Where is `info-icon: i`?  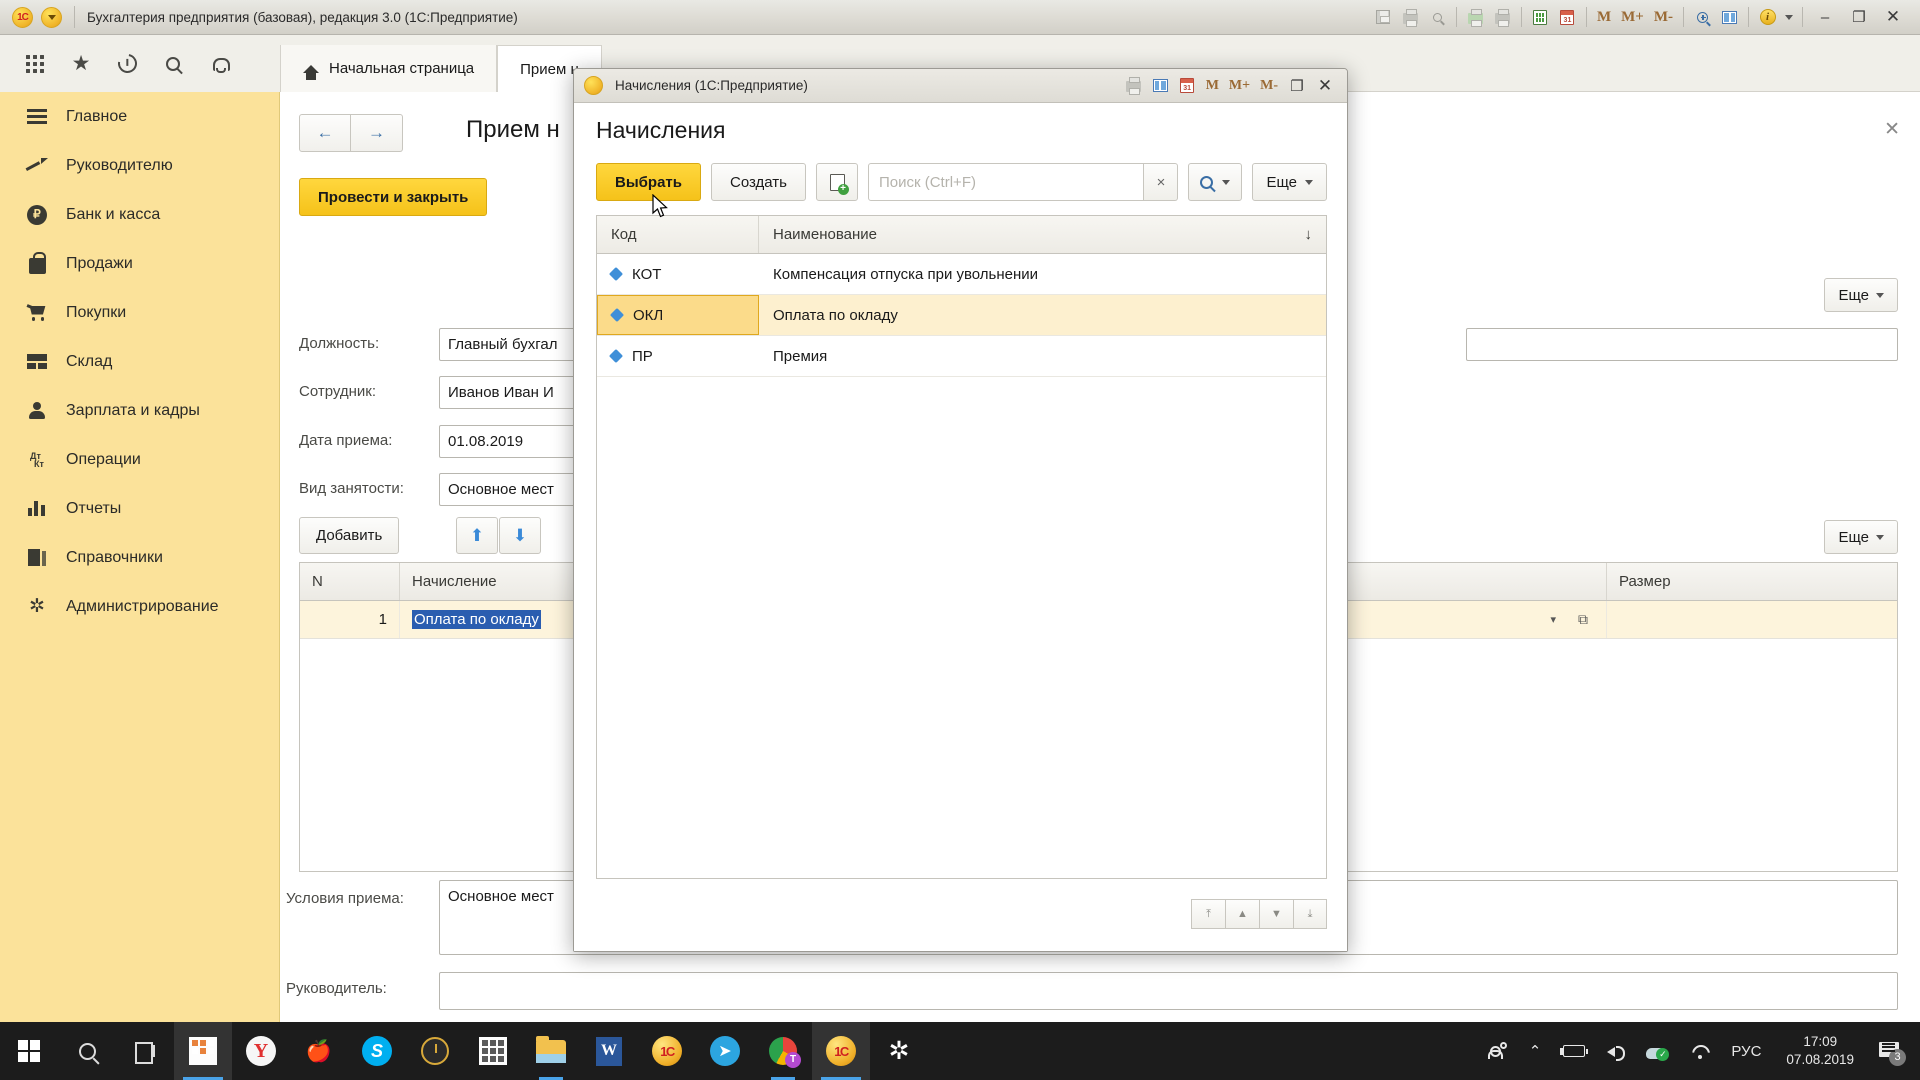
info-icon: i is located at coordinates (1767, 17).